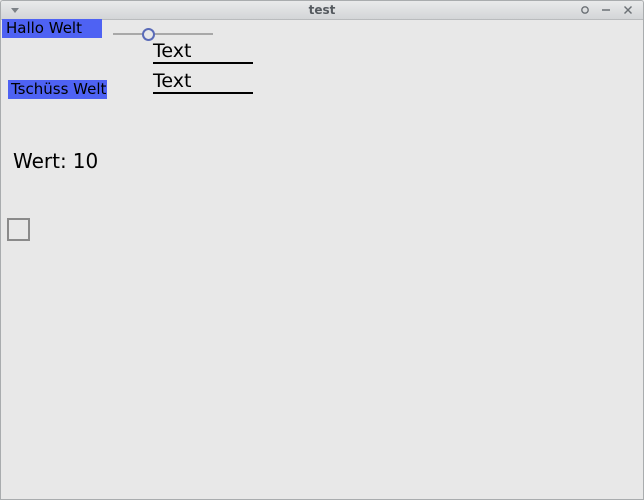 The height and width of the screenshot is (500, 644). I want to click on window-settings-button, so click(585, 10).